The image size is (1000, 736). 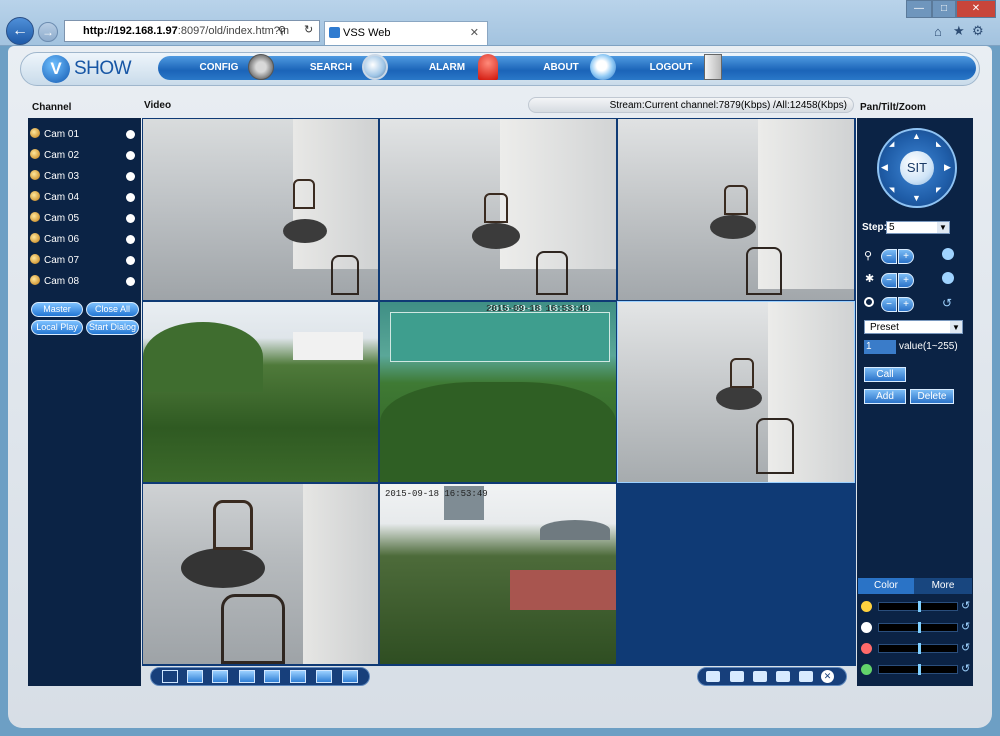 I want to click on nav-config: CONFIG, so click(x=219, y=68).